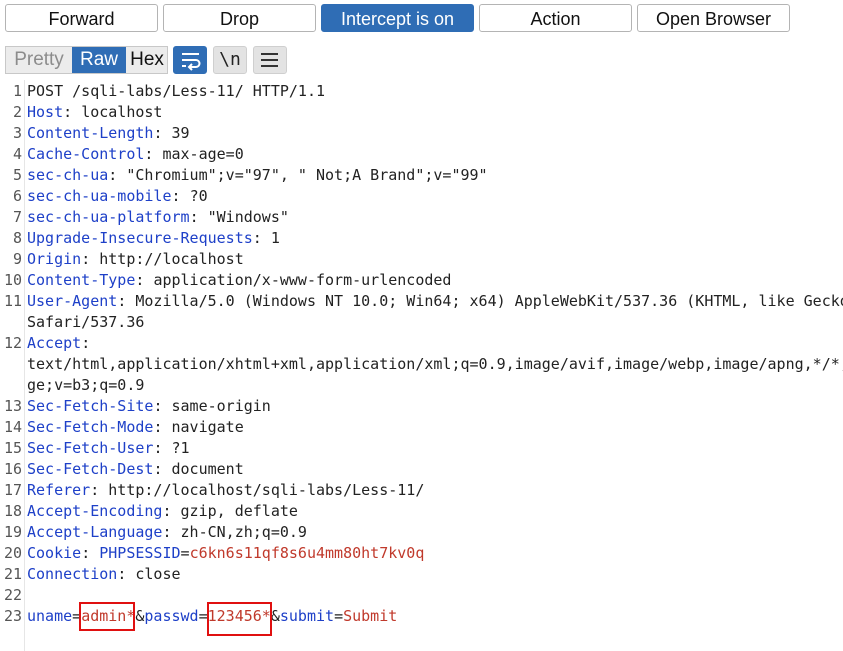 This screenshot has height=651, width=843. What do you see at coordinates (12, 280) in the screenshot?
I see `line-number: 10` at bounding box center [12, 280].